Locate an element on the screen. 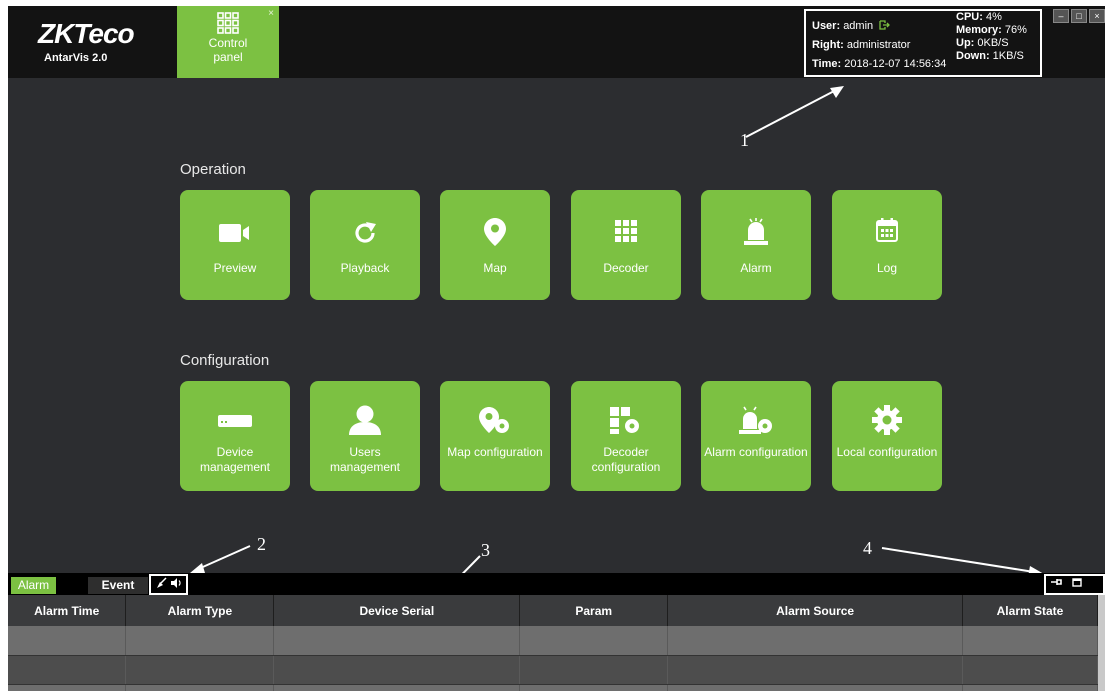 The width and height of the screenshot is (1105, 691). alarm-configuration-label: Alarm configuration is located at coordinates (756, 452).